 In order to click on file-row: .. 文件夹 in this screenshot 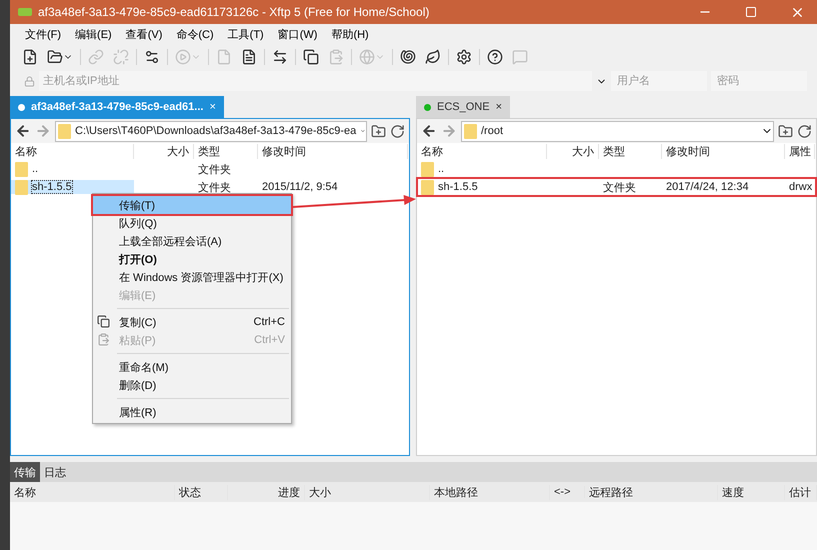, I will do `click(210, 169)`.